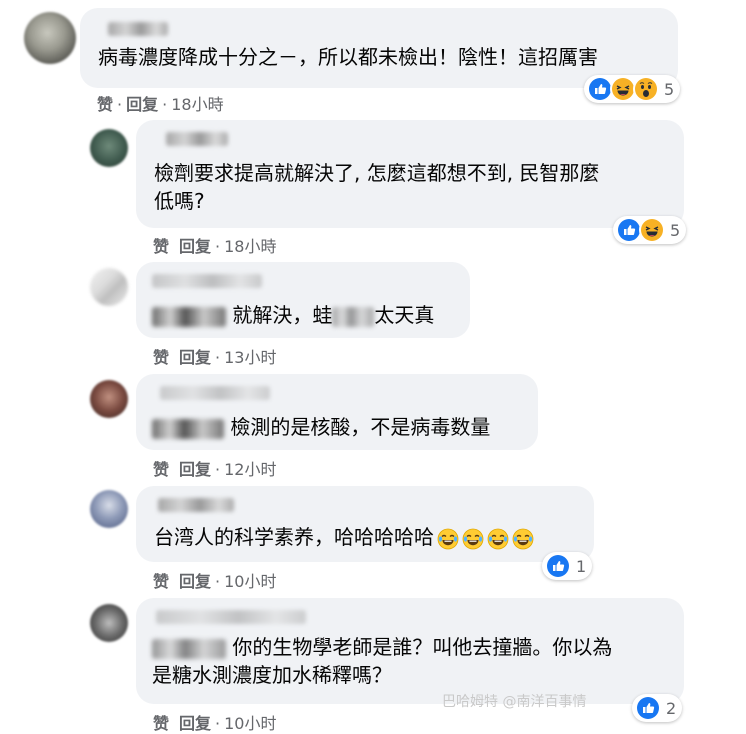 This screenshot has width=746, height=734. I want to click on haha-reaction-icon, so click(652, 230).